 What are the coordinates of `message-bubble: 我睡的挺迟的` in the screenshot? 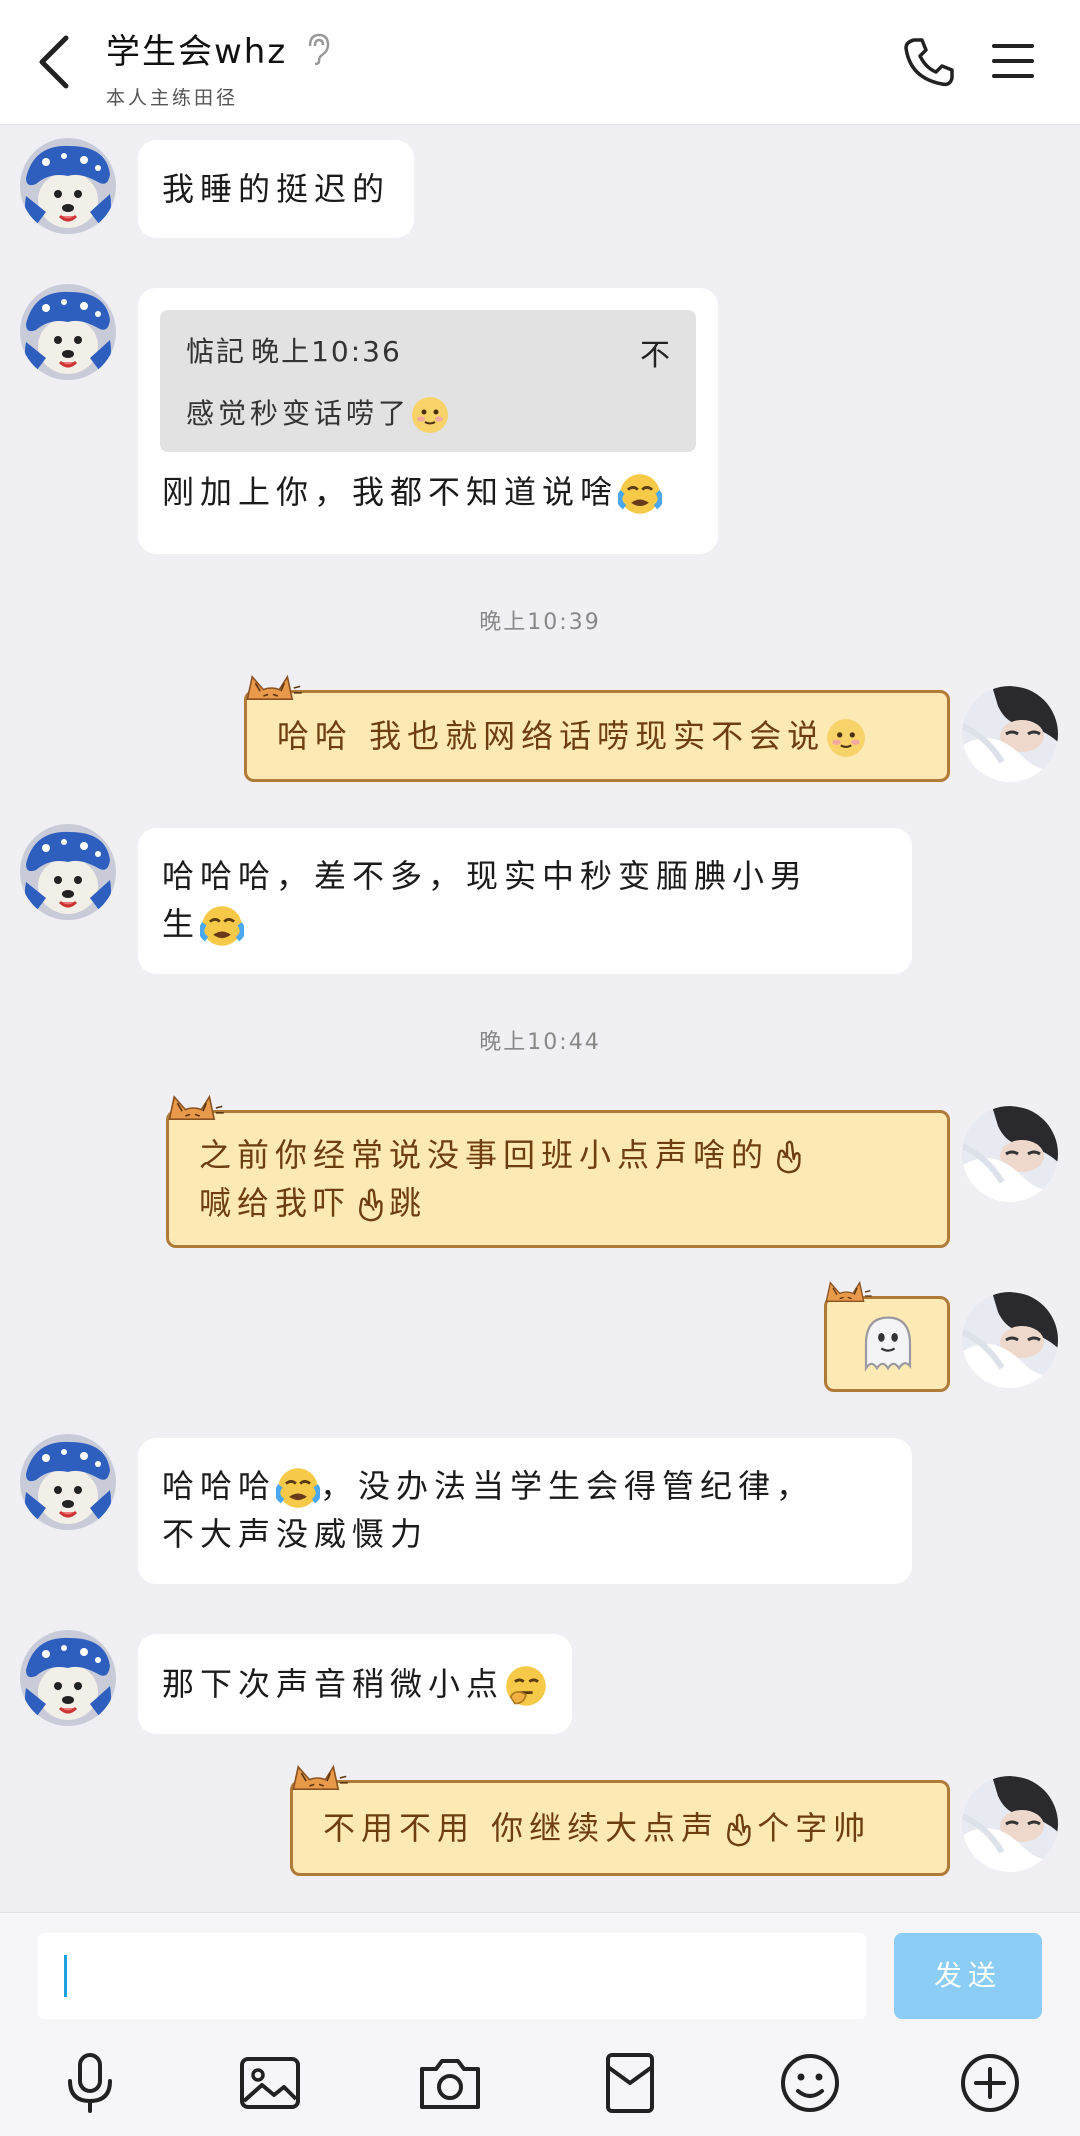 It's located at (276, 189).